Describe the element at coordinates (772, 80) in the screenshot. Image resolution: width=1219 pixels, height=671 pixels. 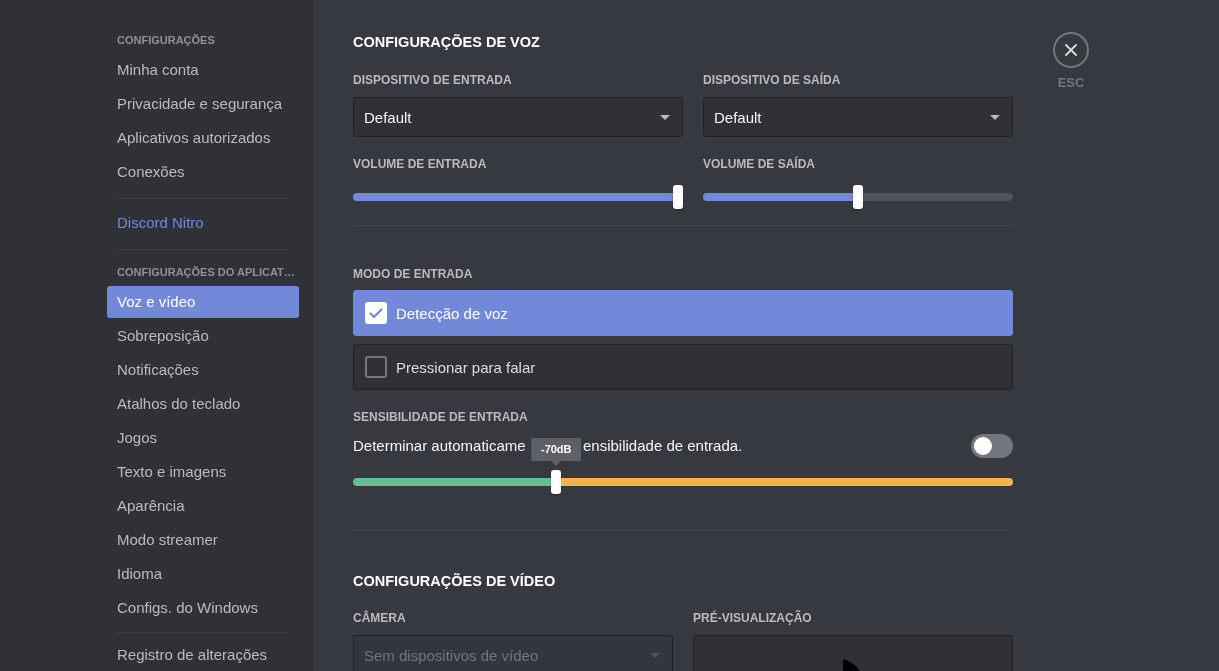
I see `field-label: DISPOSITIVO DE SAÍDA` at that location.